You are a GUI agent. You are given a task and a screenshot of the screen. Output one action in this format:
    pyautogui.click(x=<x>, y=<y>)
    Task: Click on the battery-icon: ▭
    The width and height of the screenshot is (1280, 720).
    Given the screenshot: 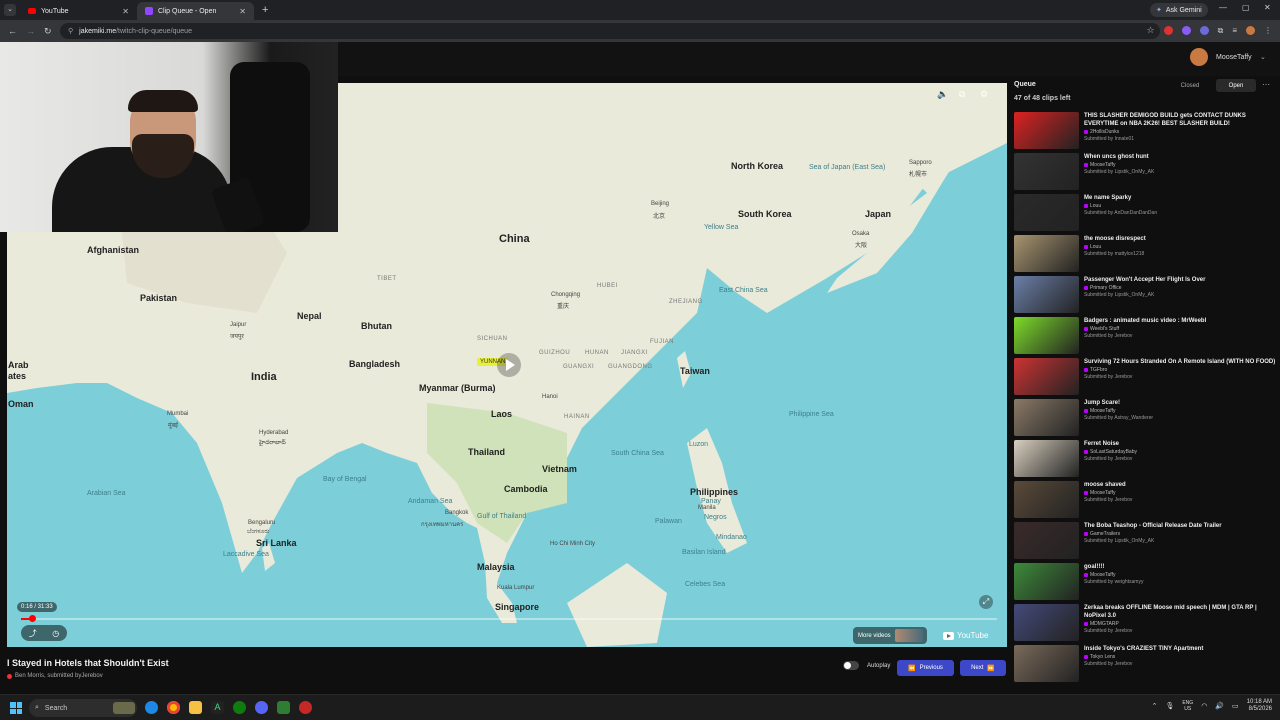 What is the action you would take?
    pyautogui.click(x=1235, y=706)
    